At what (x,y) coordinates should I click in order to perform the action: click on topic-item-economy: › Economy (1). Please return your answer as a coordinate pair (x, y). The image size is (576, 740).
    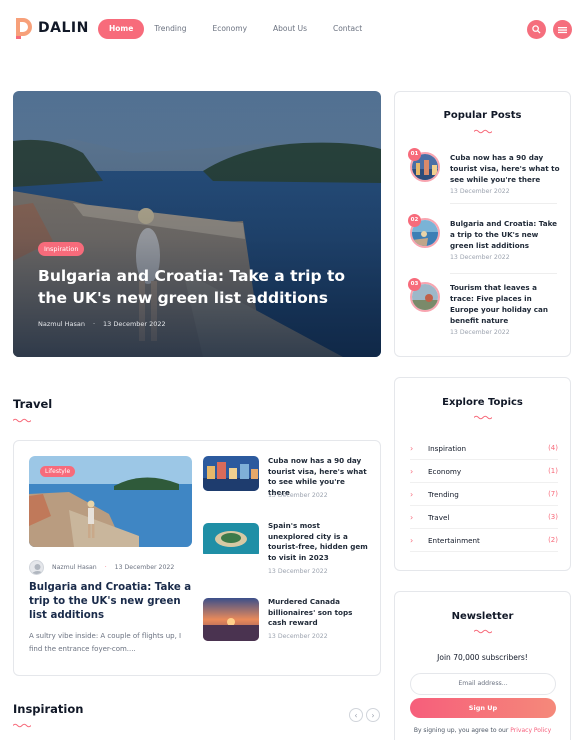
    Looking at the image, I should click on (484, 471).